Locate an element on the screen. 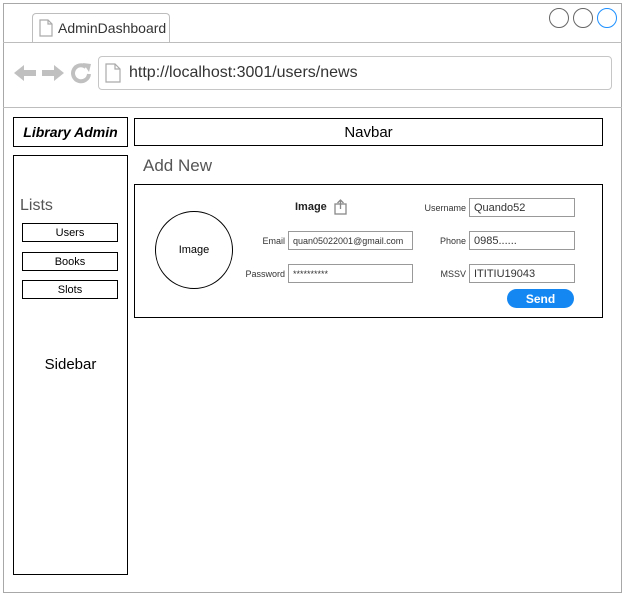 The height and width of the screenshot is (596, 626). tab-divider is located at coordinates (312, 42).